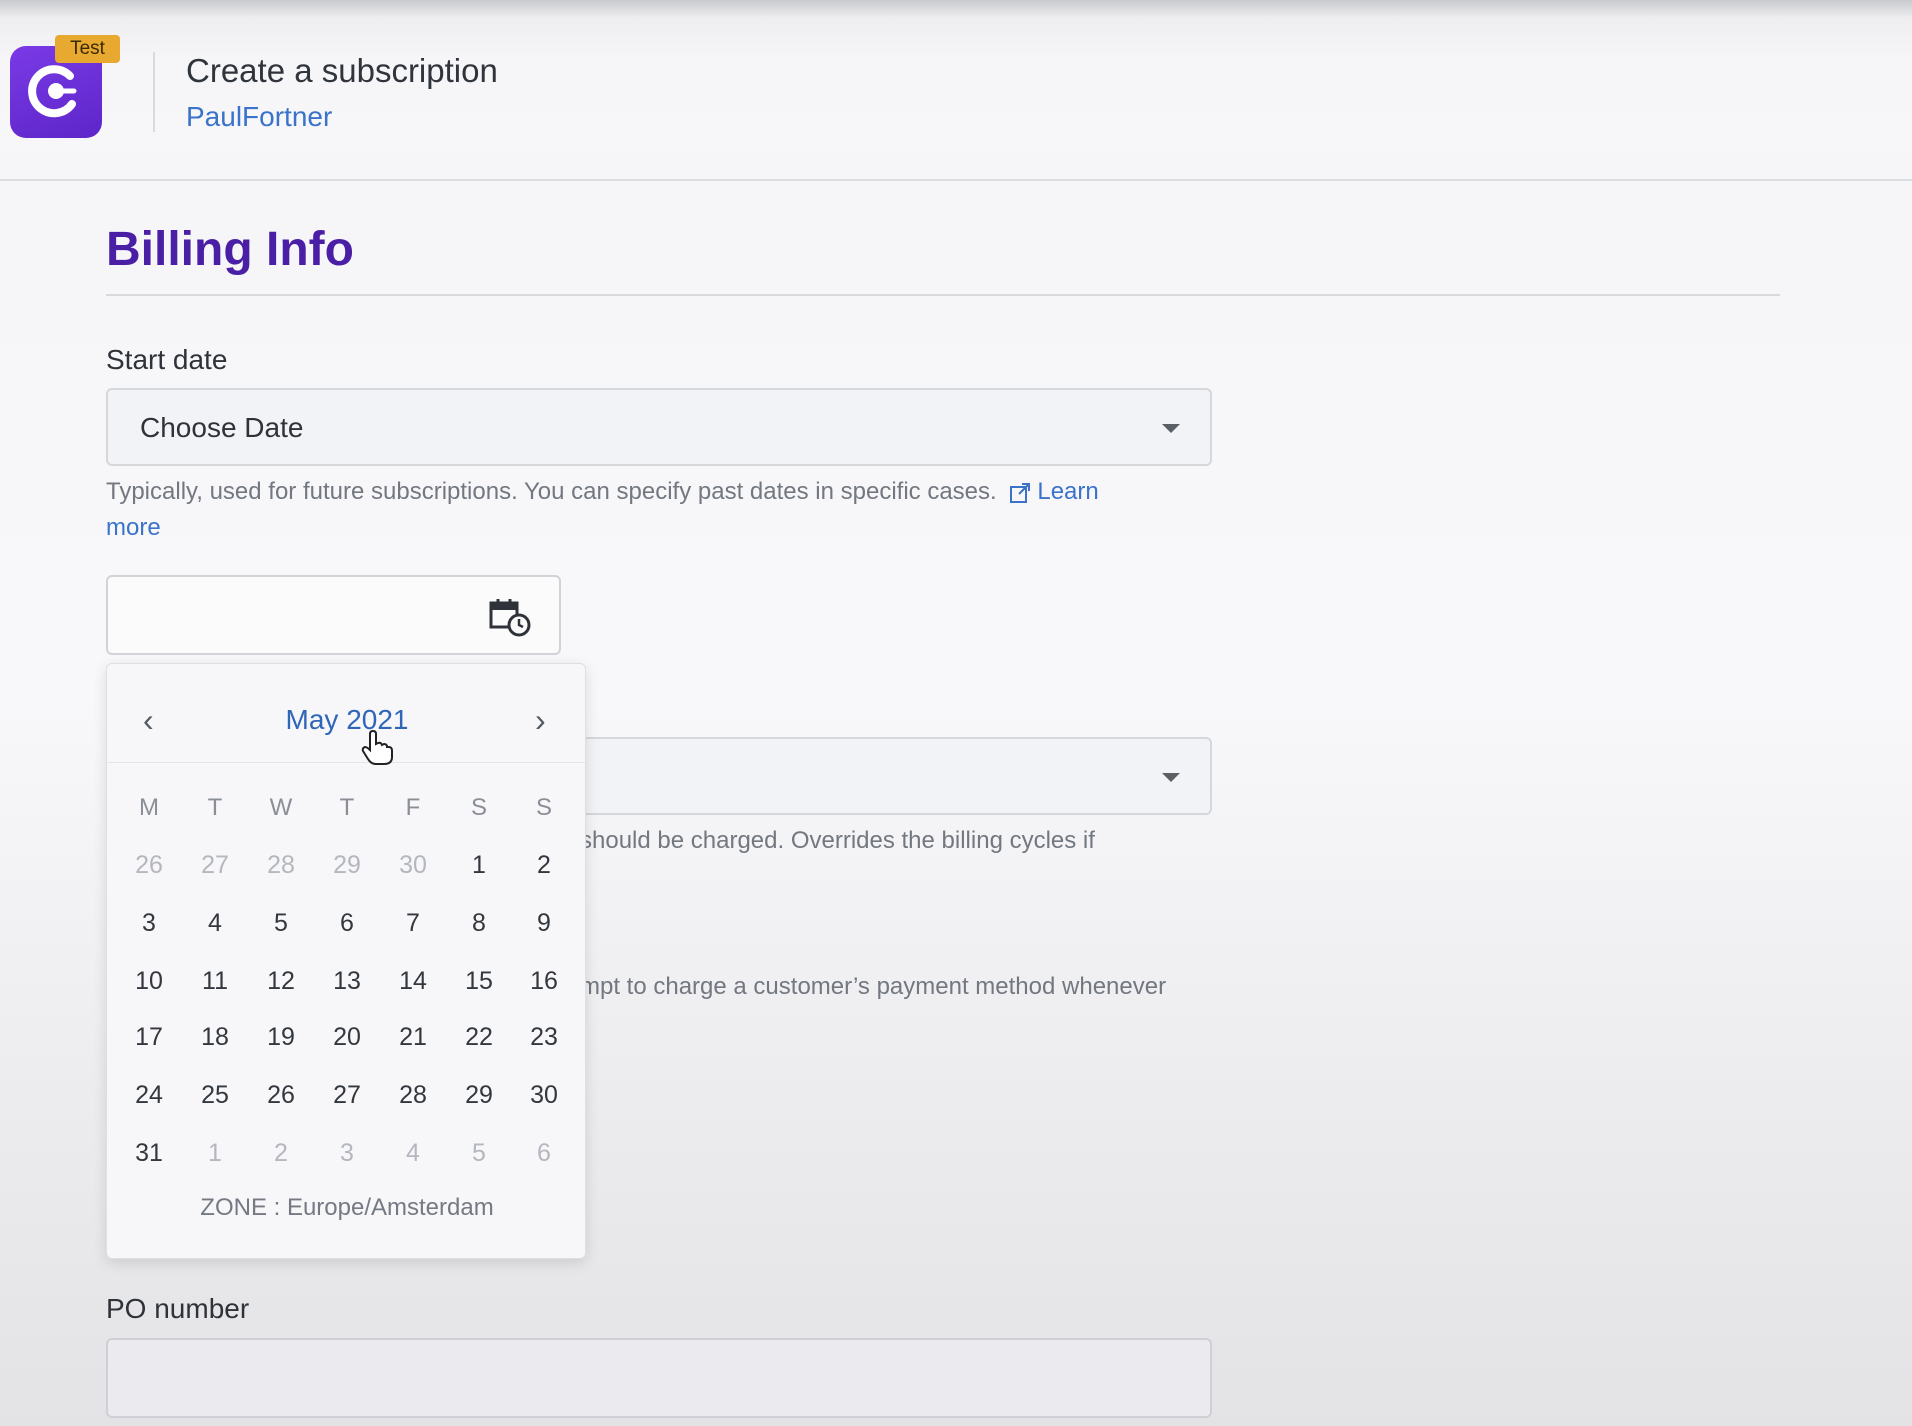 Image resolution: width=1912 pixels, height=1426 pixels. I want to click on calendar-day: 16, so click(544, 981).